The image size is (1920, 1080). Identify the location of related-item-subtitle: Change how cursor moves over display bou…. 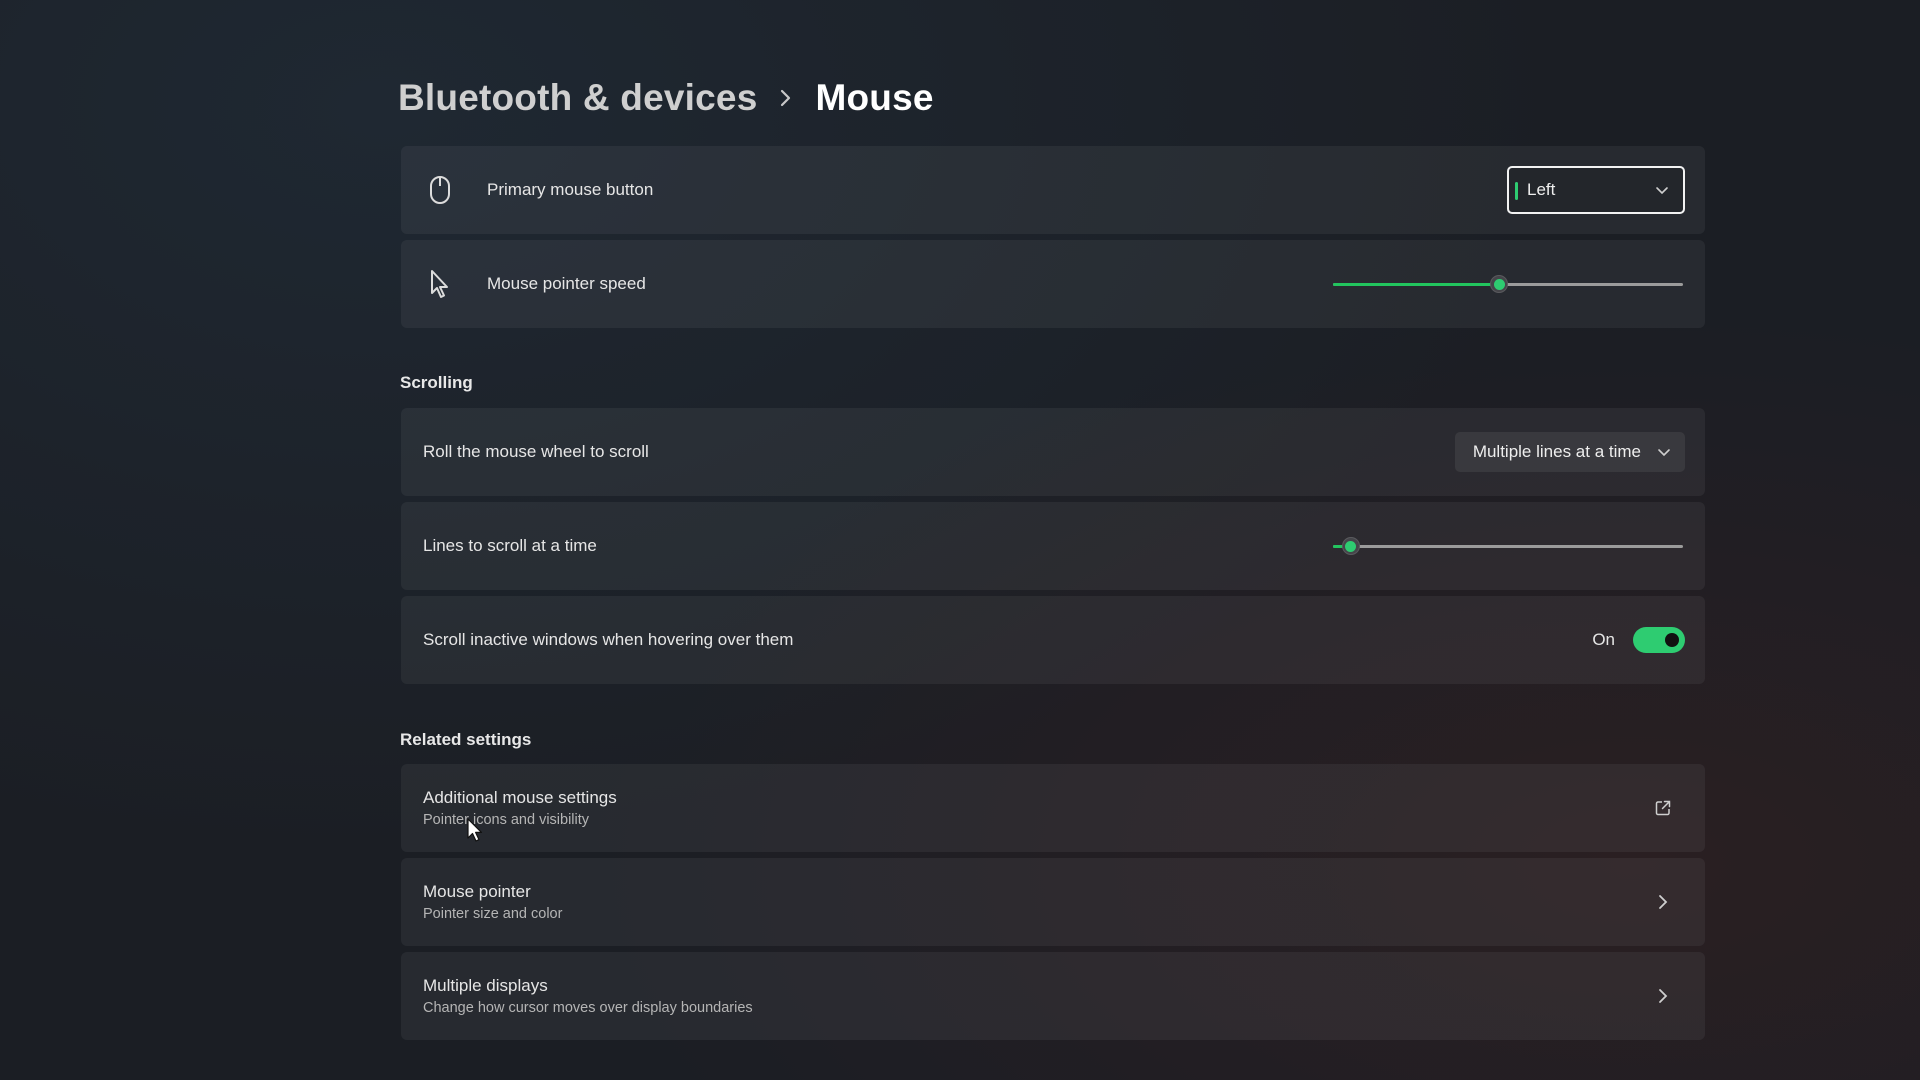
(588, 1008).